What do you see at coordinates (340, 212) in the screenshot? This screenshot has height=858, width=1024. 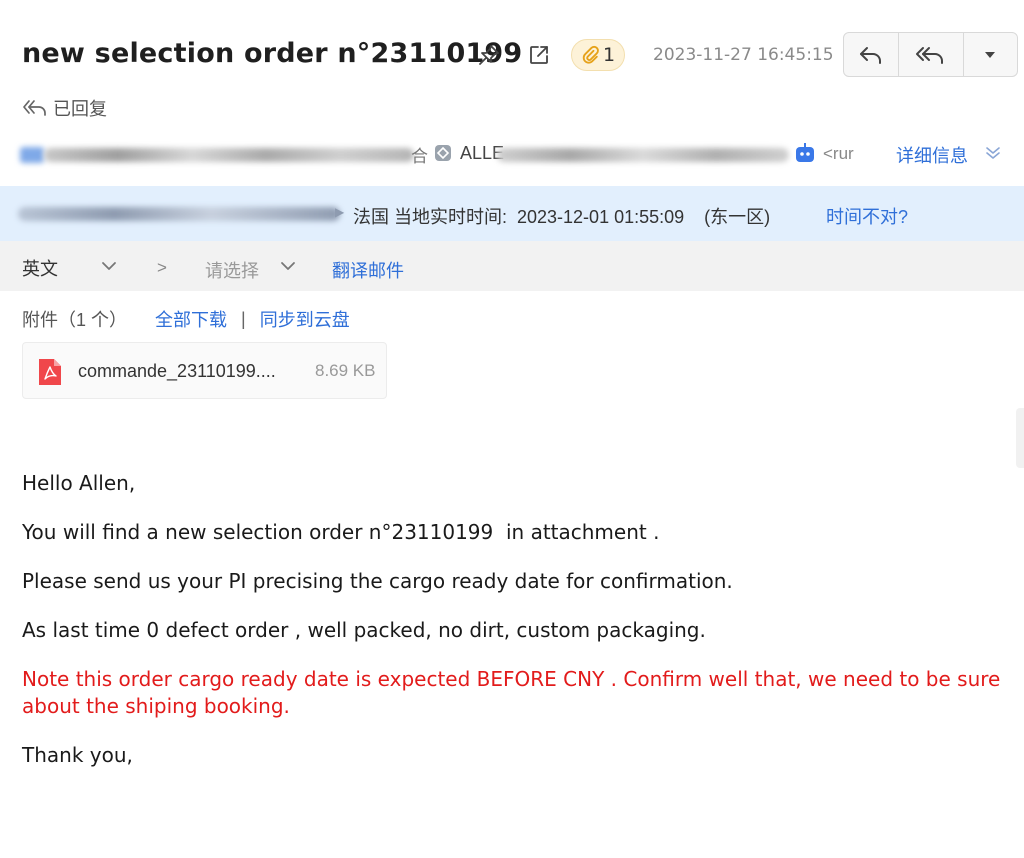 I see `arrow-right-icon: ▶` at bounding box center [340, 212].